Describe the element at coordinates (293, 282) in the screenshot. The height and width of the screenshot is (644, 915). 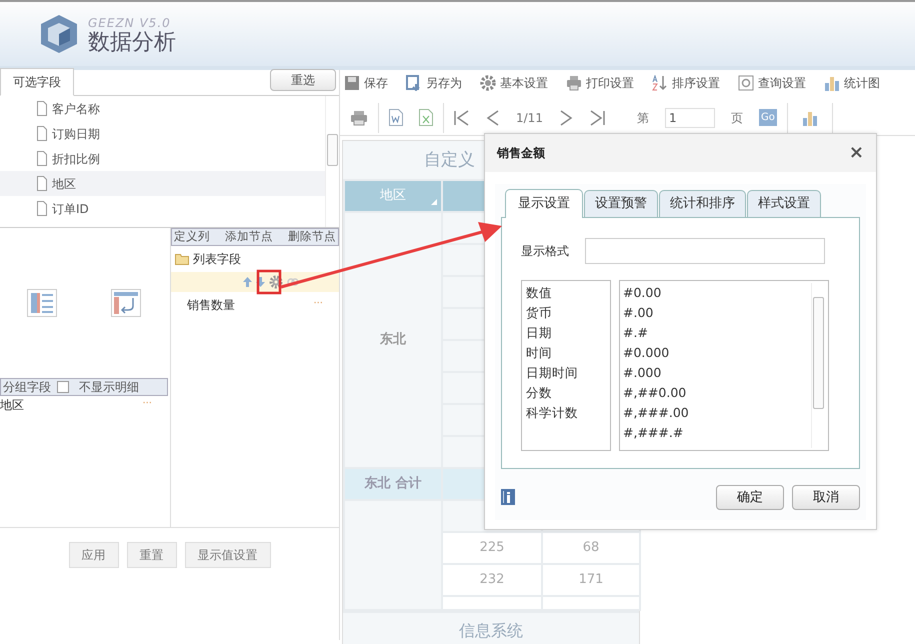
I see `link-icon` at that location.